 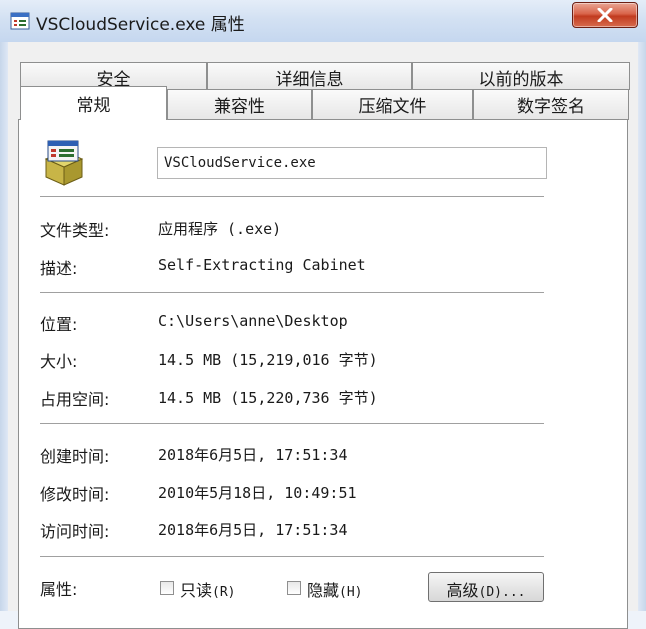 What do you see at coordinates (59, 268) in the screenshot?
I see `description-label: 描述:` at bounding box center [59, 268].